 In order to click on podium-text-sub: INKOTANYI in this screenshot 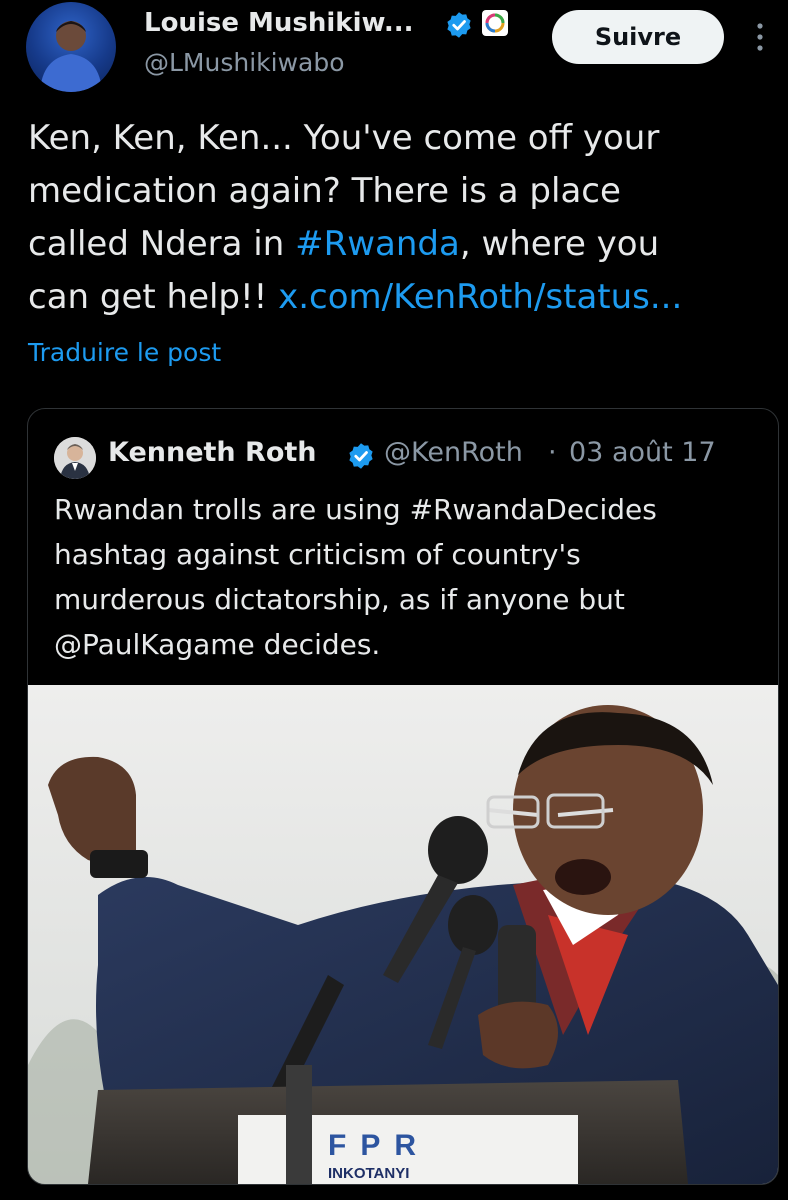, I will do `click(369, 1173)`.